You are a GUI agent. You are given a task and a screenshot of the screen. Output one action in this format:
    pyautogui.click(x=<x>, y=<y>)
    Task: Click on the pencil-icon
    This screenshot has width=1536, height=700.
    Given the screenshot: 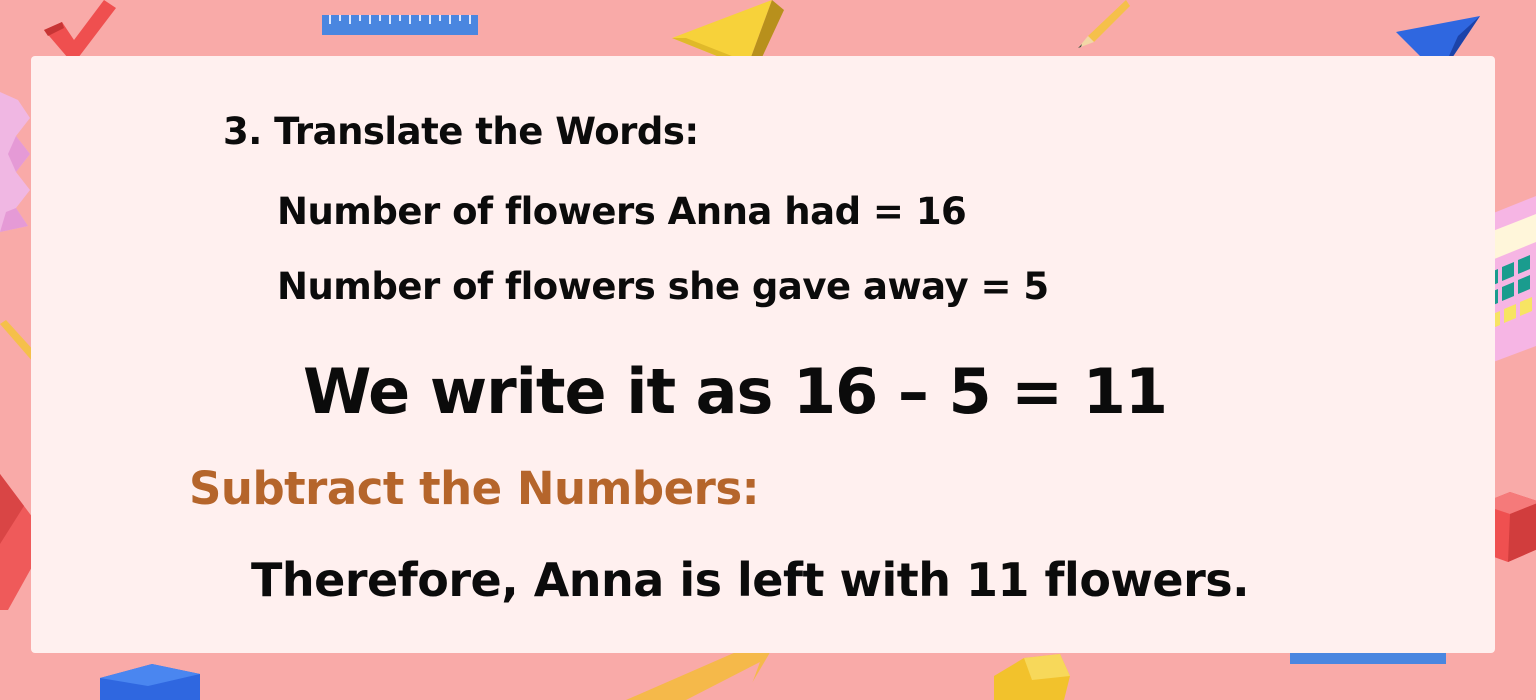 What is the action you would take?
    pyautogui.click(x=1102, y=25)
    